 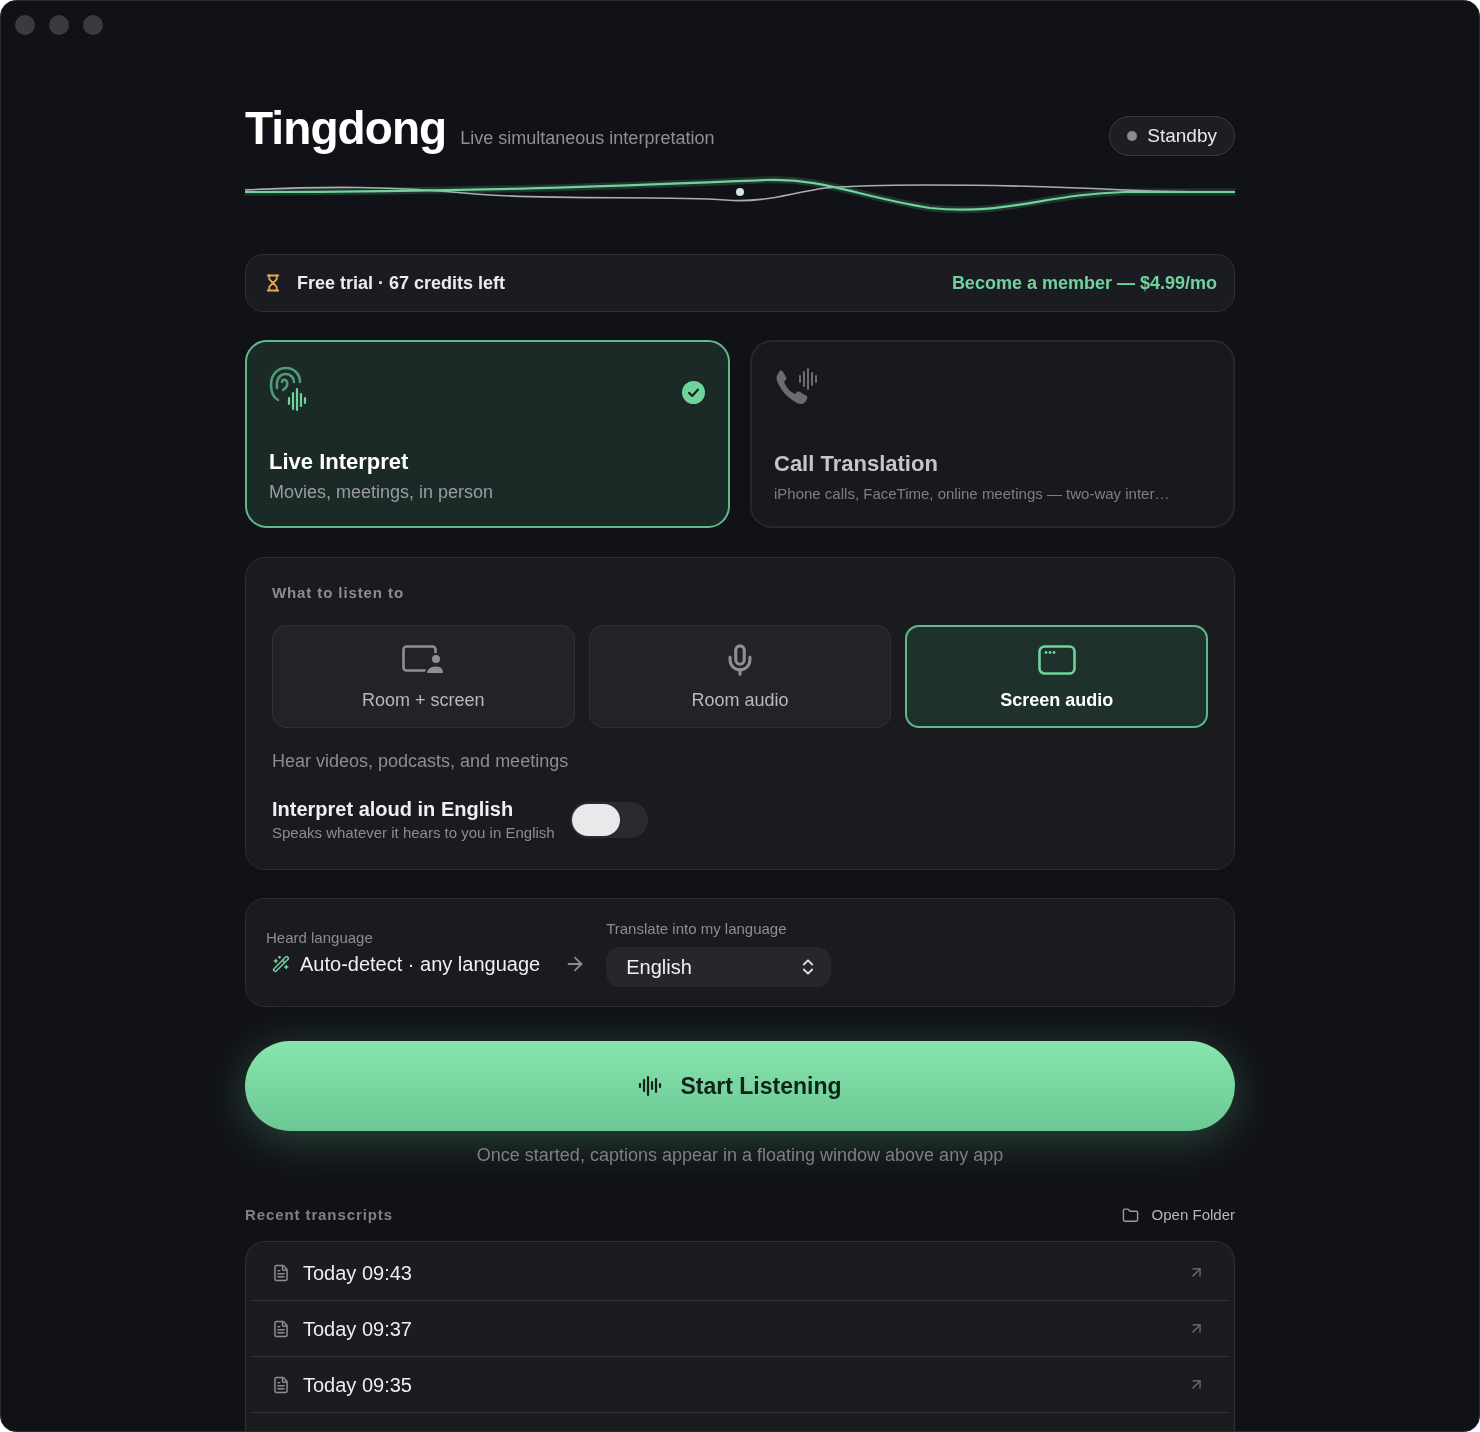 I want to click on check-icon, so click(x=693, y=392).